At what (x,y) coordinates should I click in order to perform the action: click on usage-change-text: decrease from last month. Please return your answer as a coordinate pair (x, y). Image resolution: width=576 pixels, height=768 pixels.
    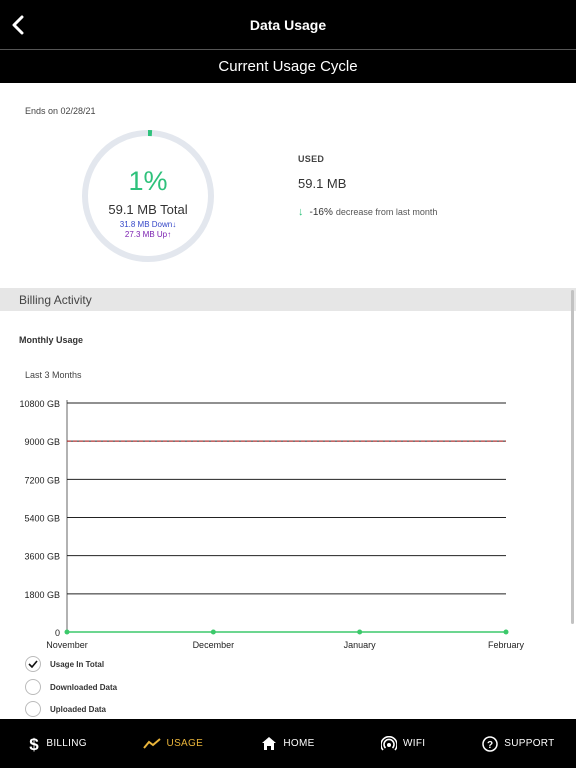
    Looking at the image, I should click on (386, 212).